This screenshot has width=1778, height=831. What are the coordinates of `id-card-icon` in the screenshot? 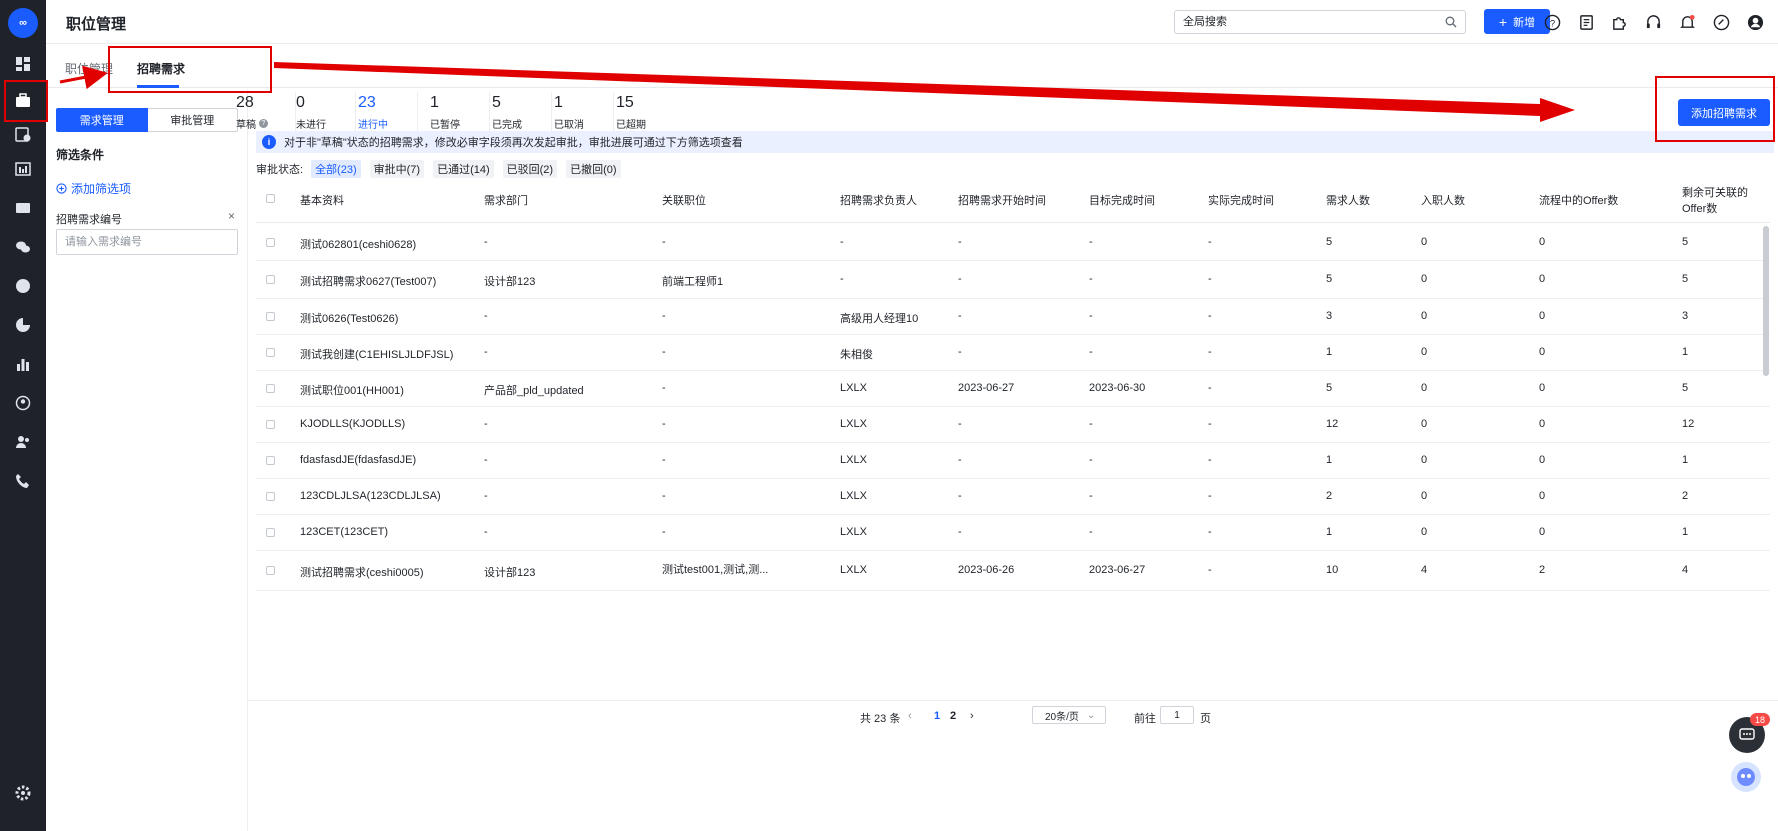 It's located at (23, 208).